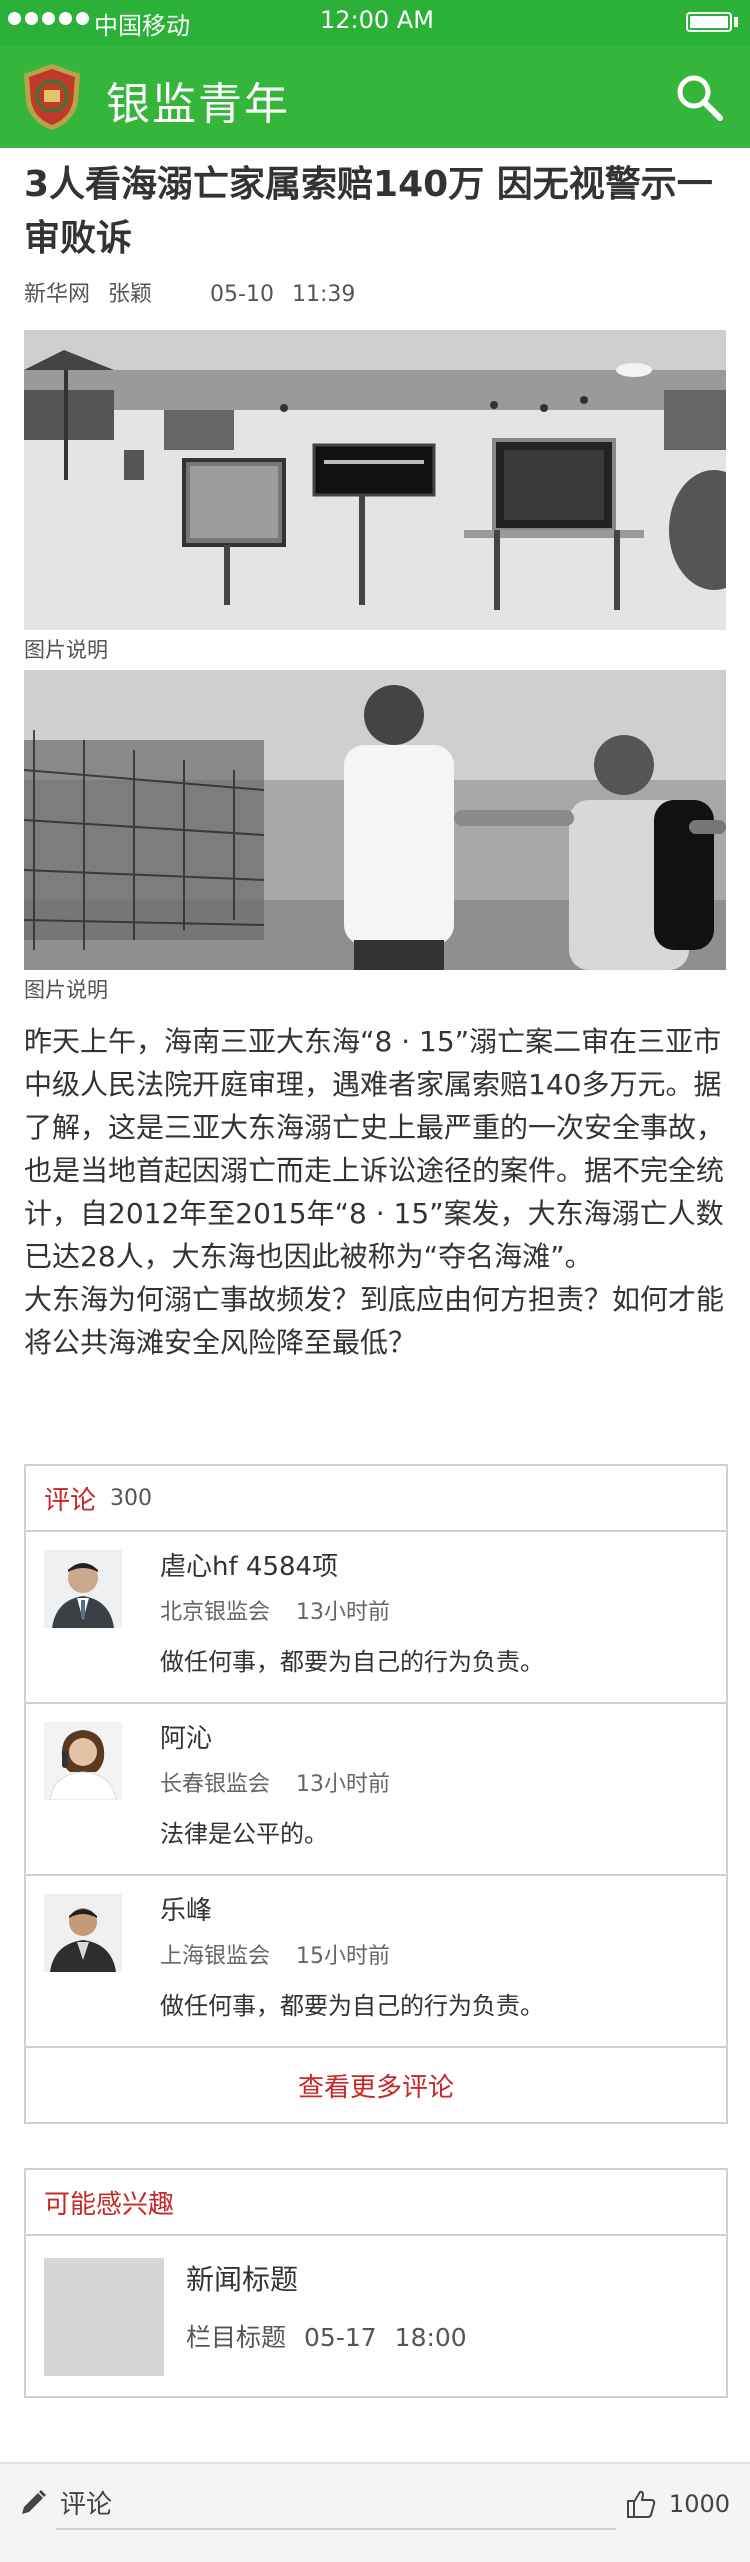 The width and height of the screenshot is (750, 2562). What do you see at coordinates (109, 2204) in the screenshot?
I see `related-label: 可能感兴趣` at bounding box center [109, 2204].